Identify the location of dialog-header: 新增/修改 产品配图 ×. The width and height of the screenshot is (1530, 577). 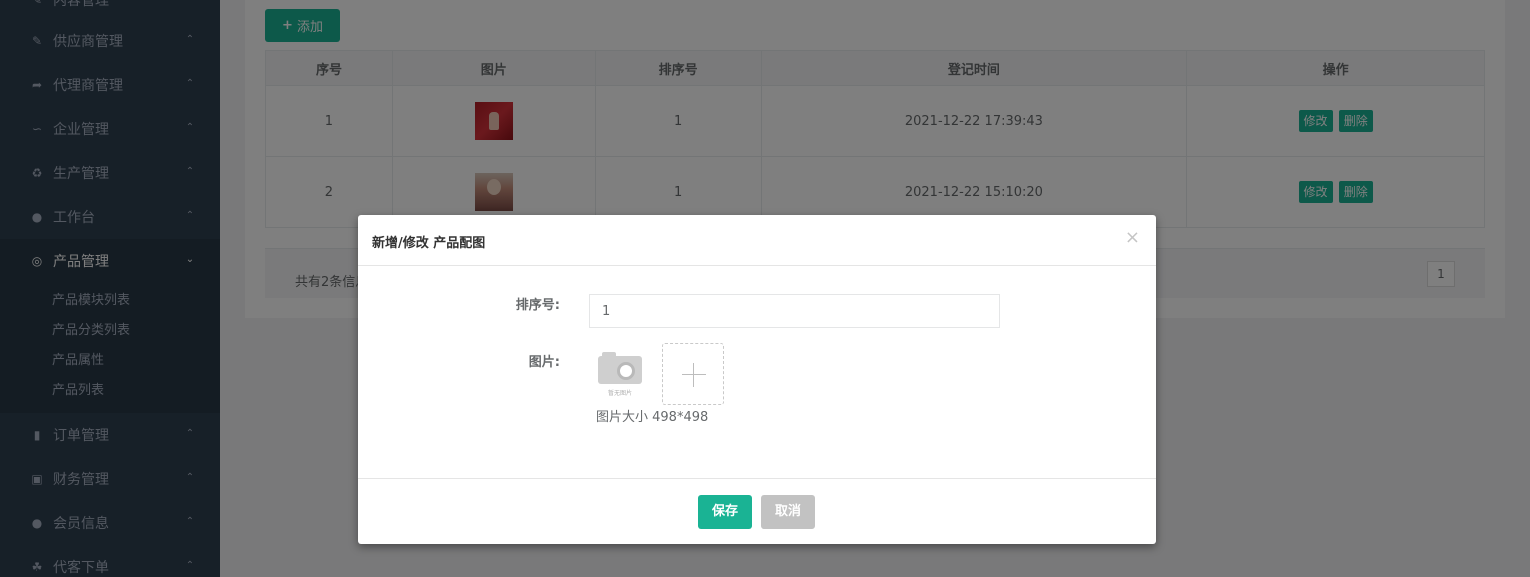
(757, 240).